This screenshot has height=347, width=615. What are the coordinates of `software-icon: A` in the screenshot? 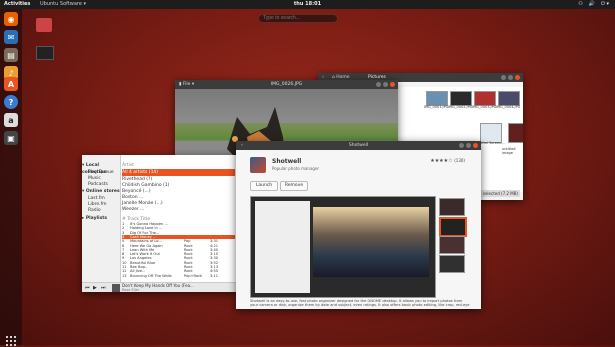 It's located at (11, 84).